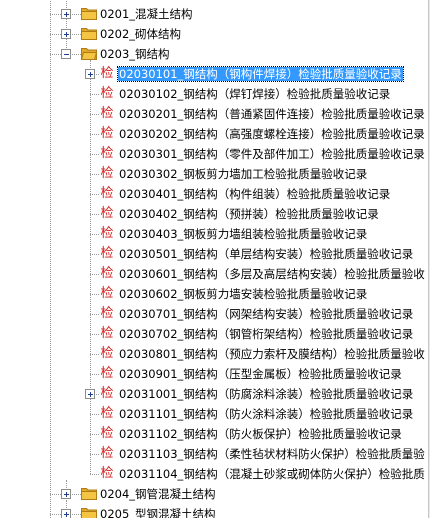 Image resolution: width=430 pixels, height=518 pixels. Describe the element at coordinates (266, 314) in the screenshot. I see `tree-node-label: 02030701_钢结构（网架结构安装）检验批质量验收记录` at that location.